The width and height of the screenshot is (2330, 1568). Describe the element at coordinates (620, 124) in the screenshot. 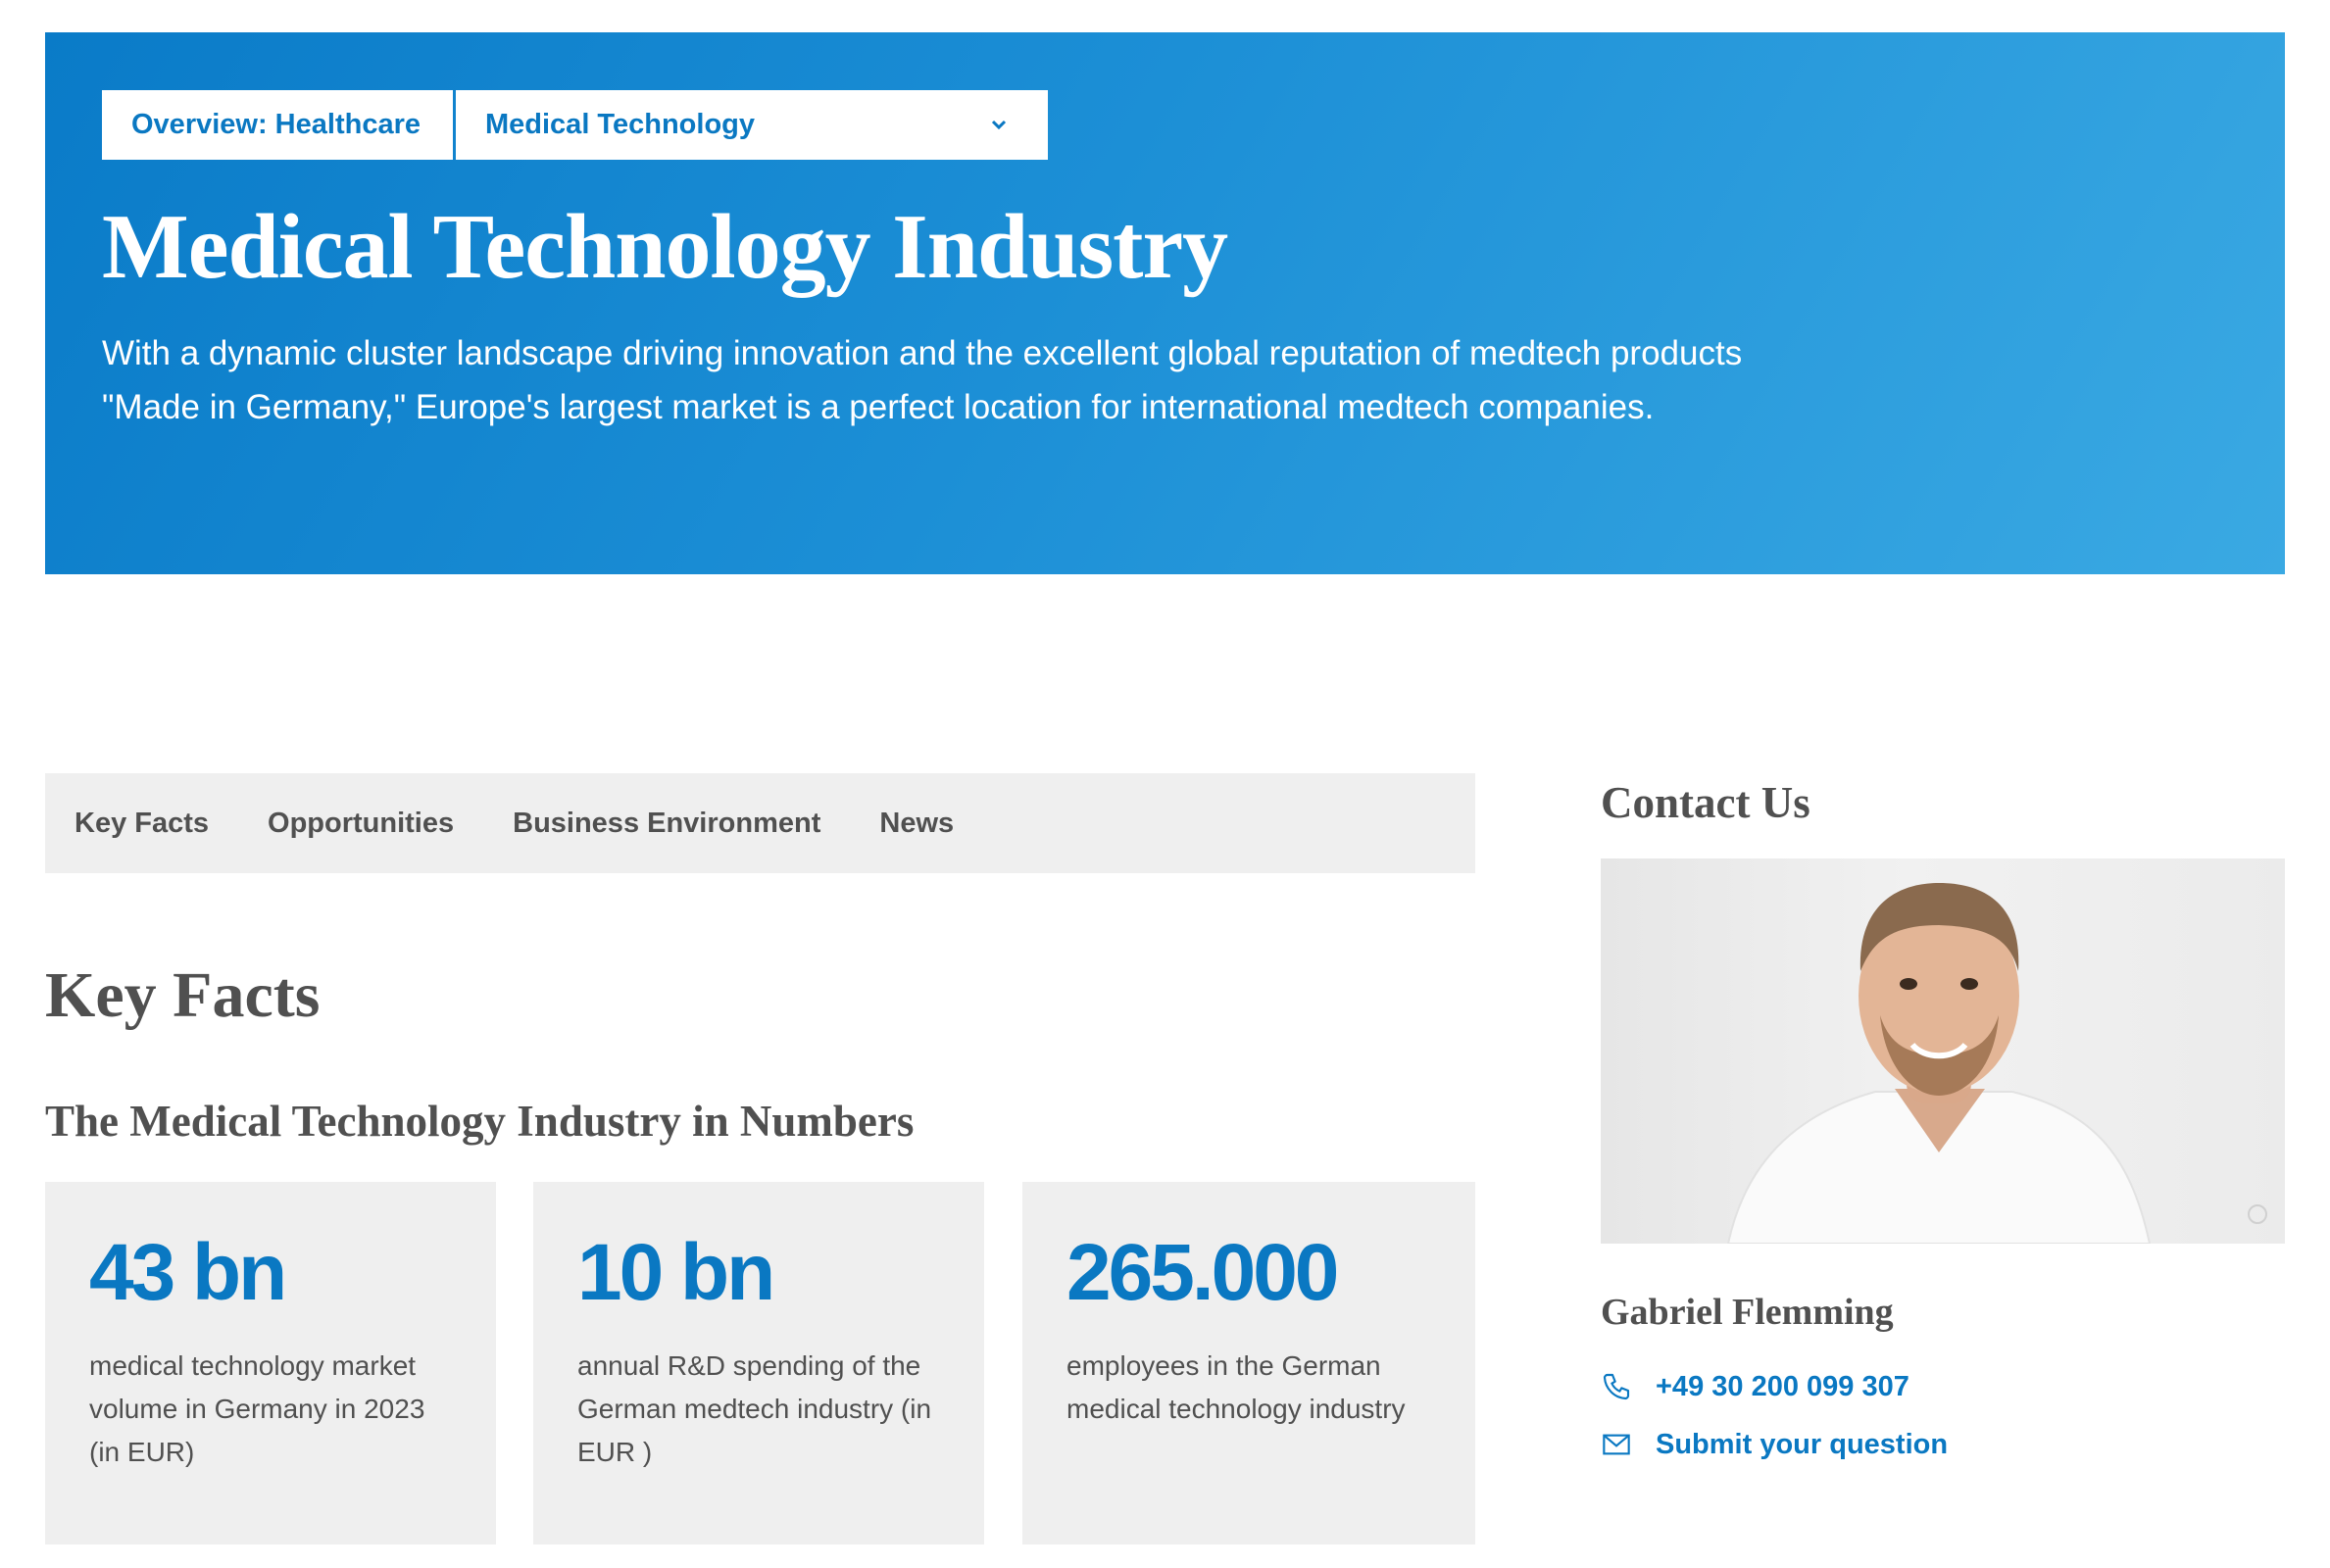

I see `industry-select-label: Medical Technology` at that location.